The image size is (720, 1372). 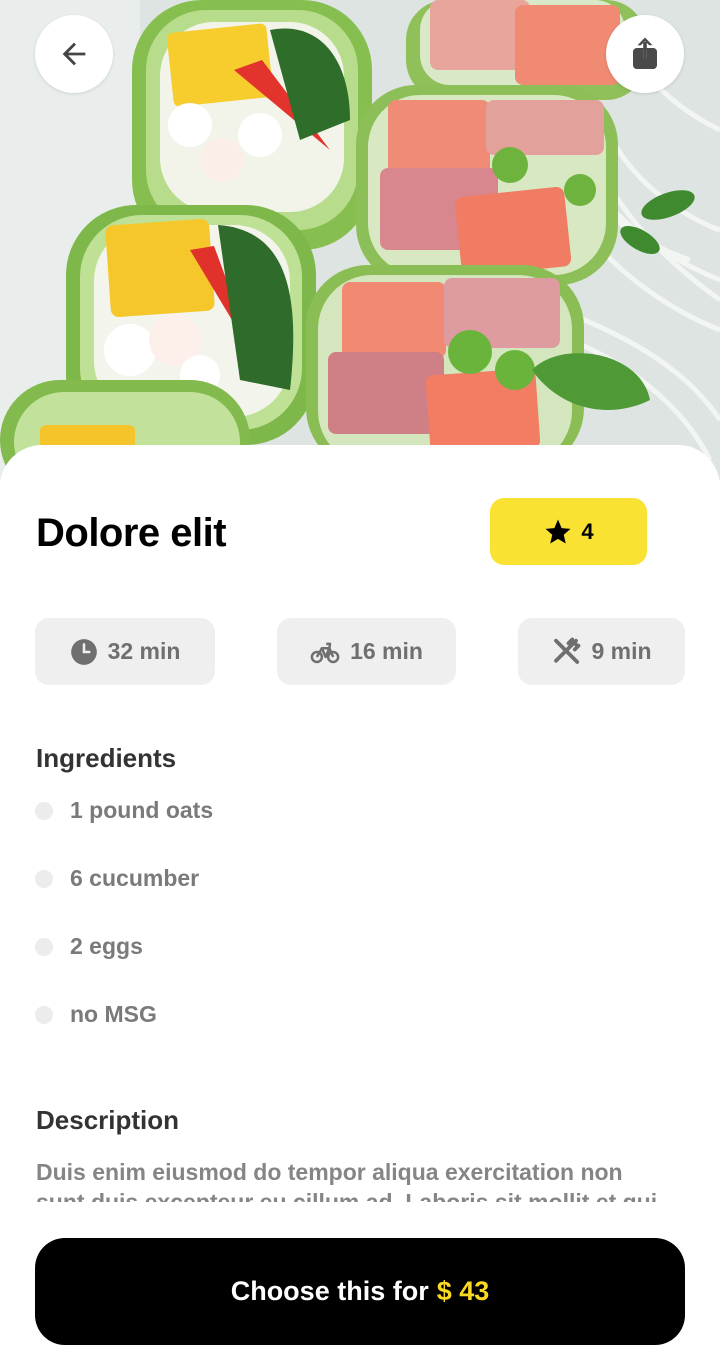 I want to click on ingredients-list: 1 pound oats 6 cucumber 2 eggs no MSG, so click(x=124, y=926).